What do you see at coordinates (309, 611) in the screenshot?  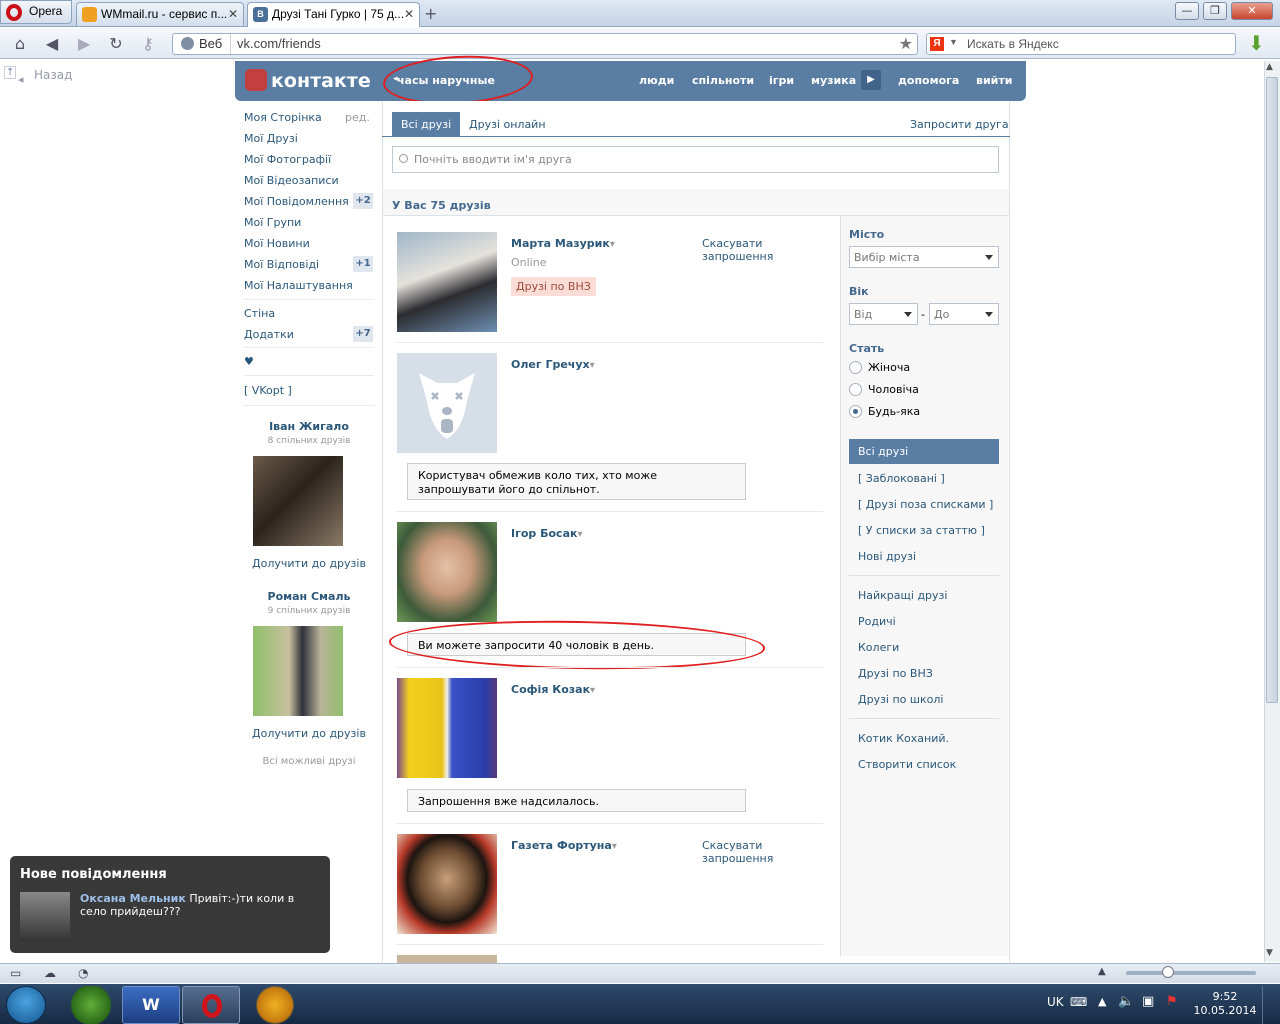 I see `suggestion-mutual: 9 спільних друзів` at bounding box center [309, 611].